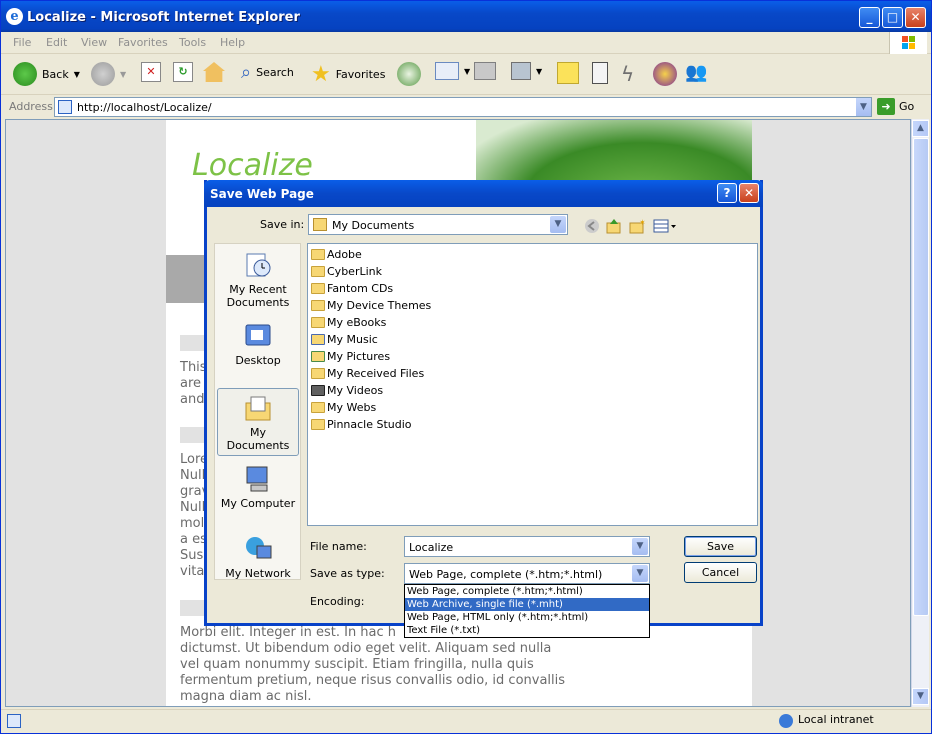  What do you see at coordinates (344, 339) in the screenshot?
I see `list-item: My Music` at bounding box center [344, 339].